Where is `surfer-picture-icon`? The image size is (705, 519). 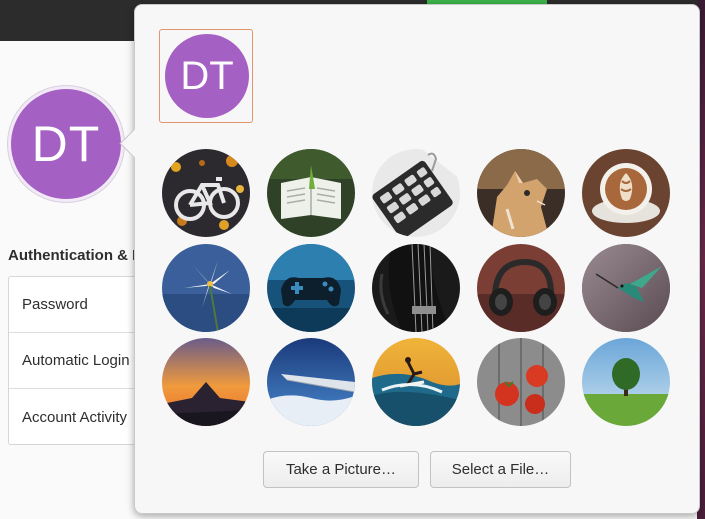
surfer-picture-icon is located at coordinates (416, 382).